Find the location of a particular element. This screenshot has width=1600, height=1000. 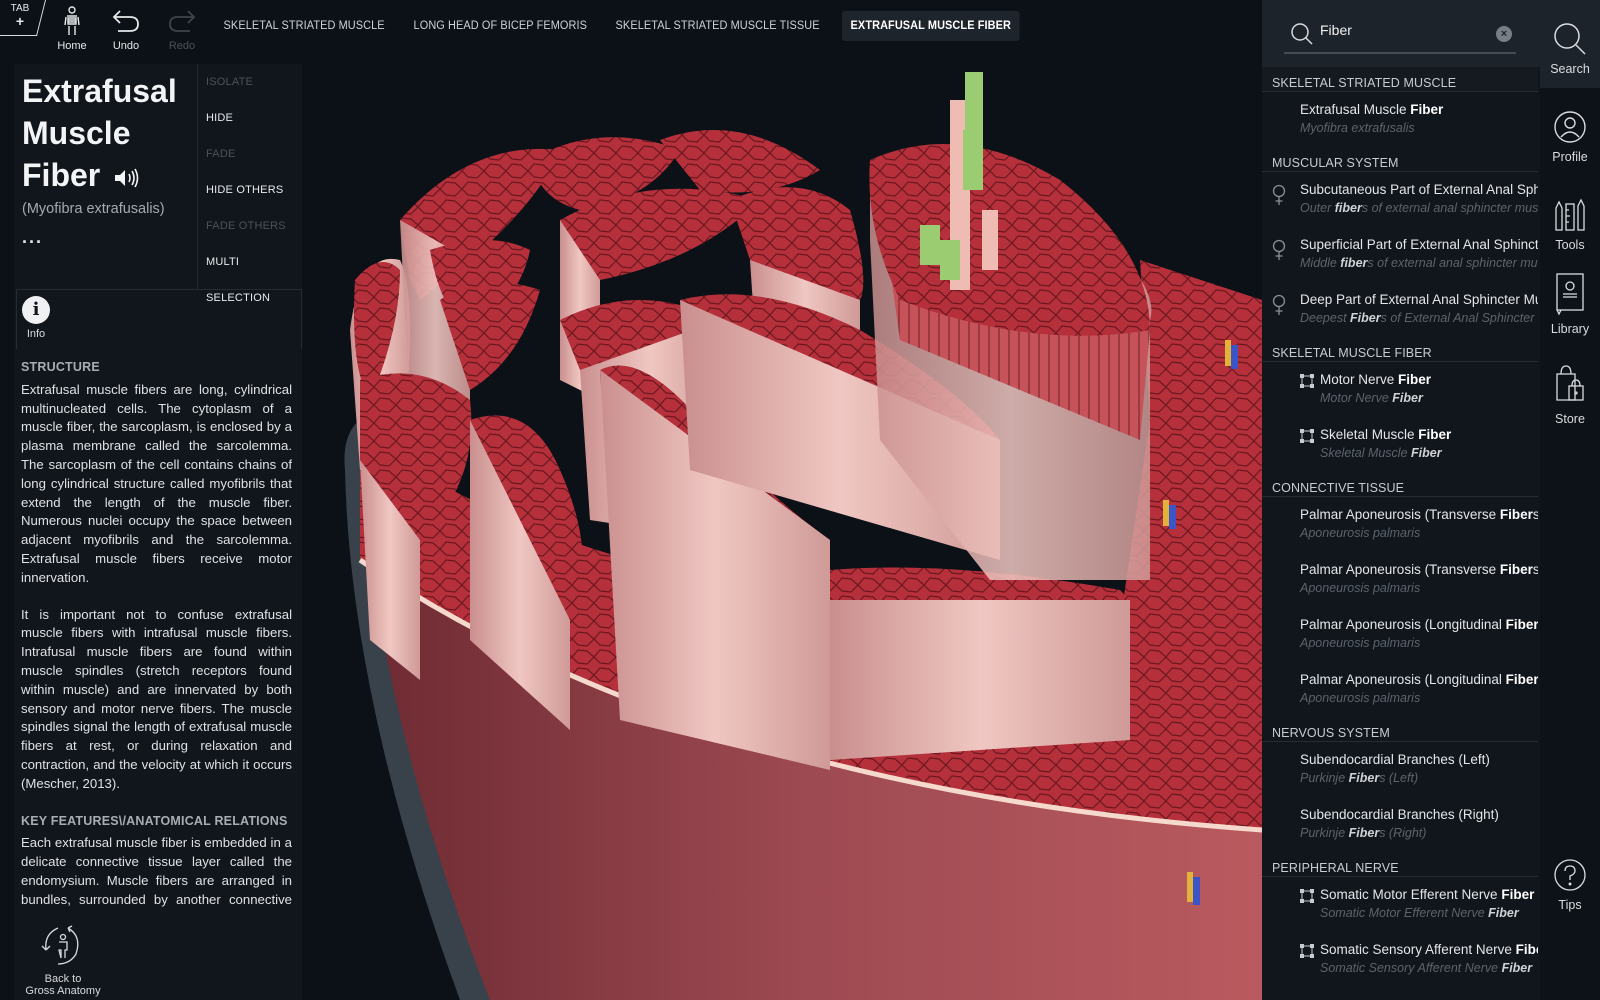

new-tab-label: TAB + is located at coordinates (20, 16).